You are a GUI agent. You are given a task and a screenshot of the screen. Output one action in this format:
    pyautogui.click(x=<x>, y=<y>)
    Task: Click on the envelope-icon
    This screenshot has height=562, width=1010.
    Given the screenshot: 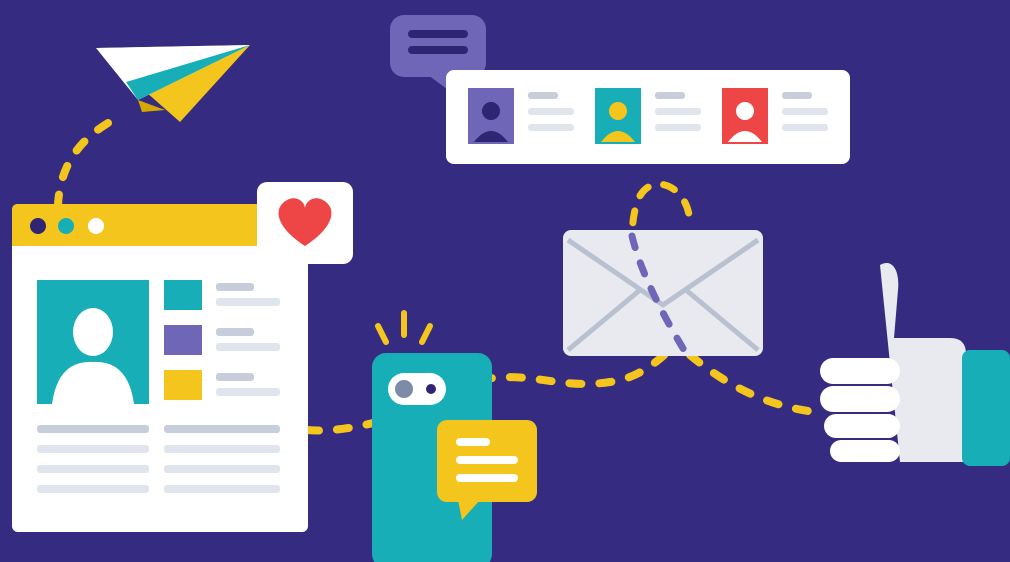 What is the action you would take?
    pyautogui.click(x=663, y=293)
    